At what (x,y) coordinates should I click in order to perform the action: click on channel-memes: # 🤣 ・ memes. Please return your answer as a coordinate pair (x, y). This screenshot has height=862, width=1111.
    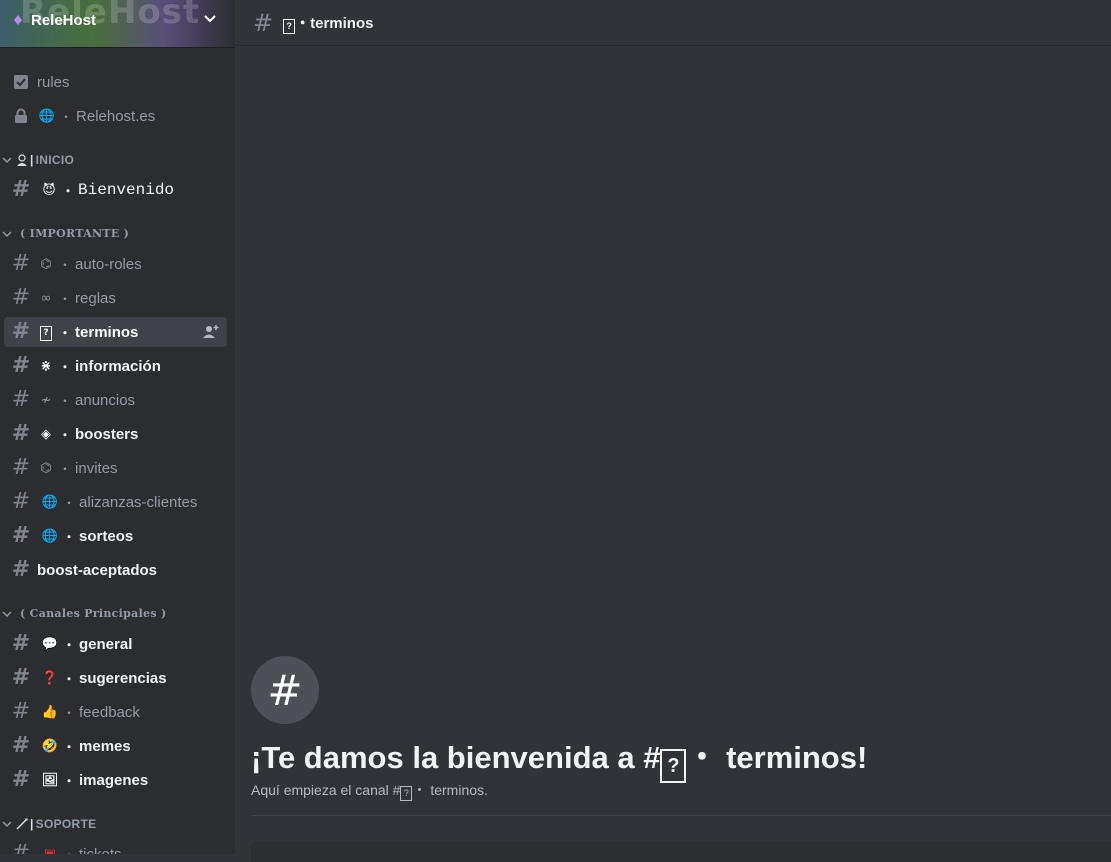
    Looking at the image, I should click on (115, 746).